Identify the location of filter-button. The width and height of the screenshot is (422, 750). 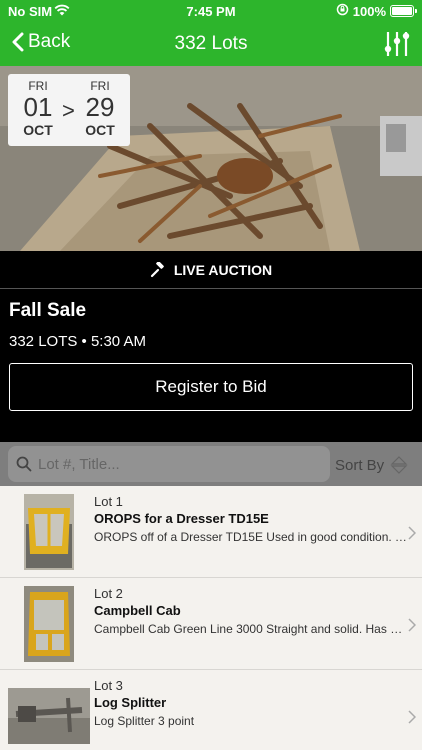
(397, 46).